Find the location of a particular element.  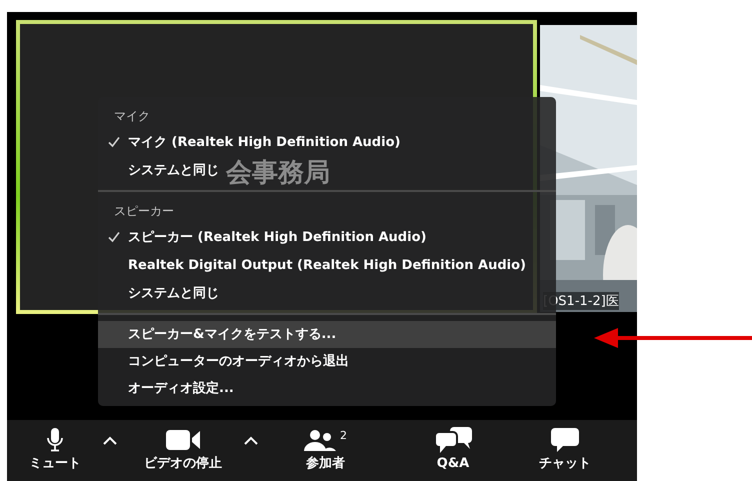

qa-button: Q&A is located at coordinates (453, 446).